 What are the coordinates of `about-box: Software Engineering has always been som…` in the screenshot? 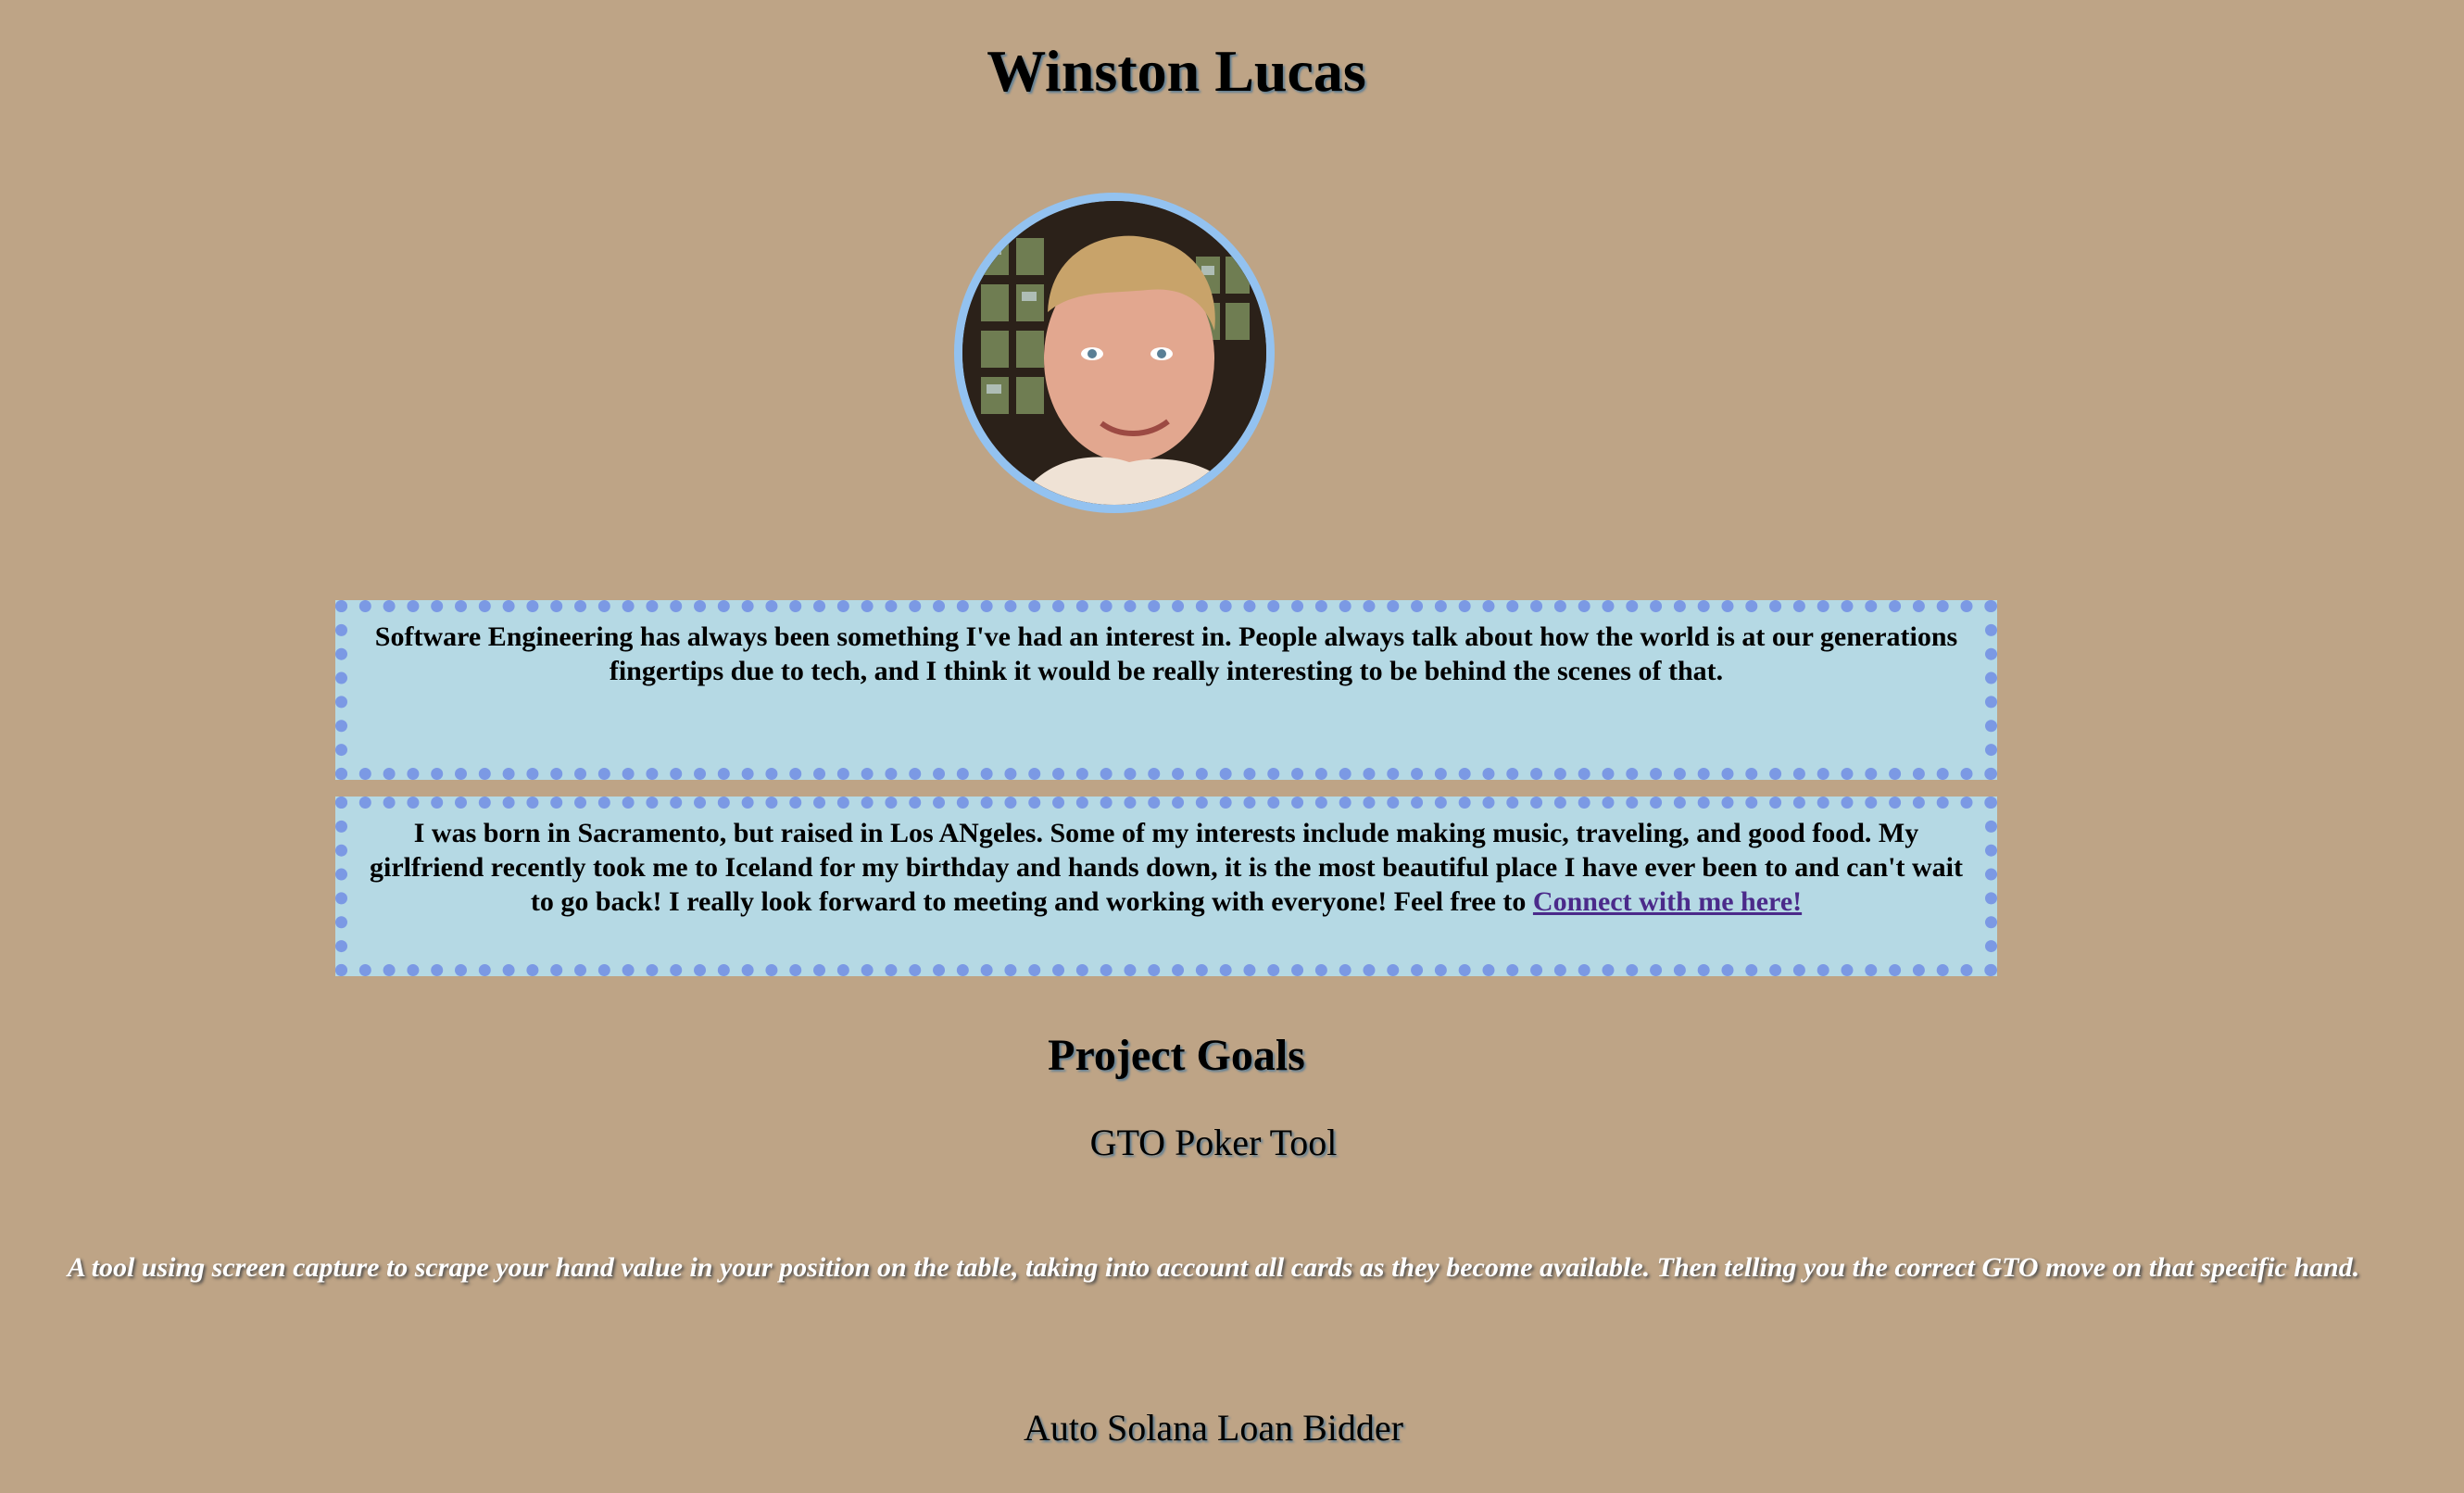 It's located at (1166, 690).